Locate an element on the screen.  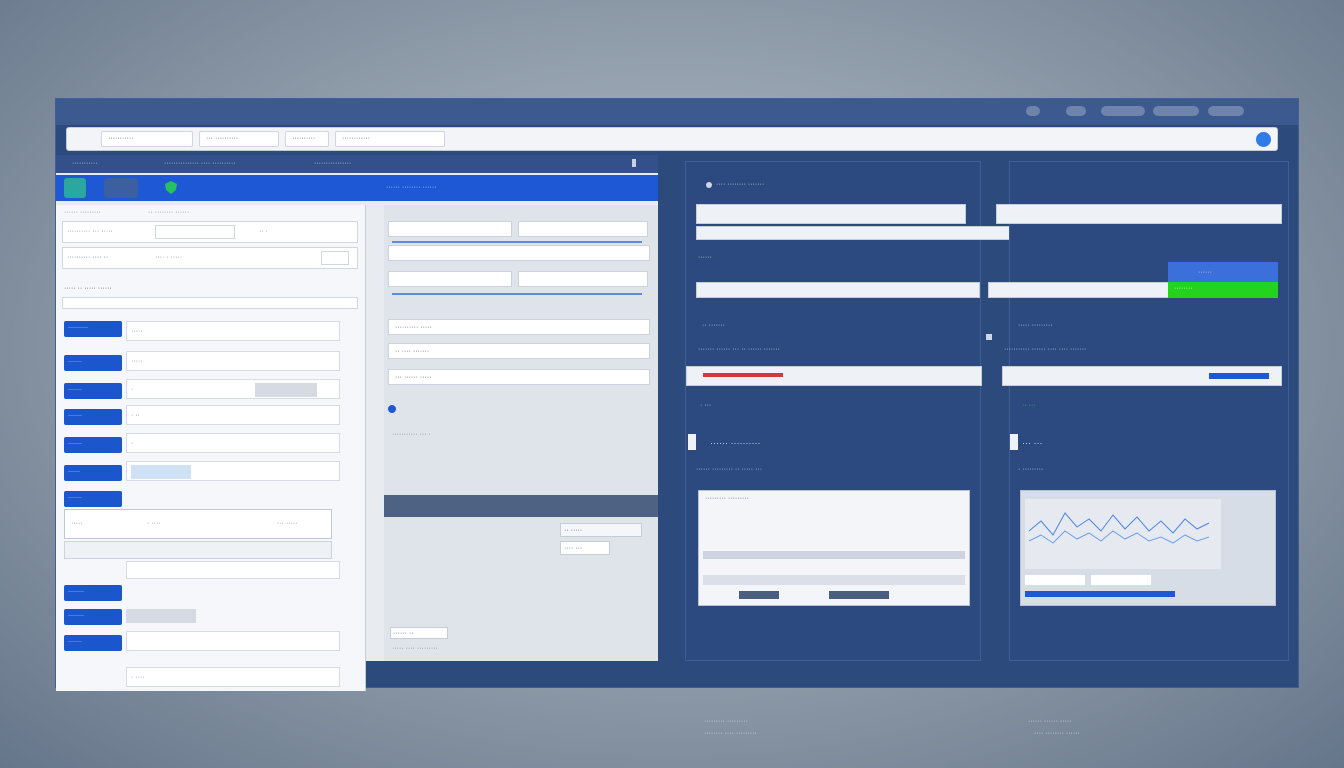
banner-title: ······ ········ ······ is located at coordinates (411, 187).